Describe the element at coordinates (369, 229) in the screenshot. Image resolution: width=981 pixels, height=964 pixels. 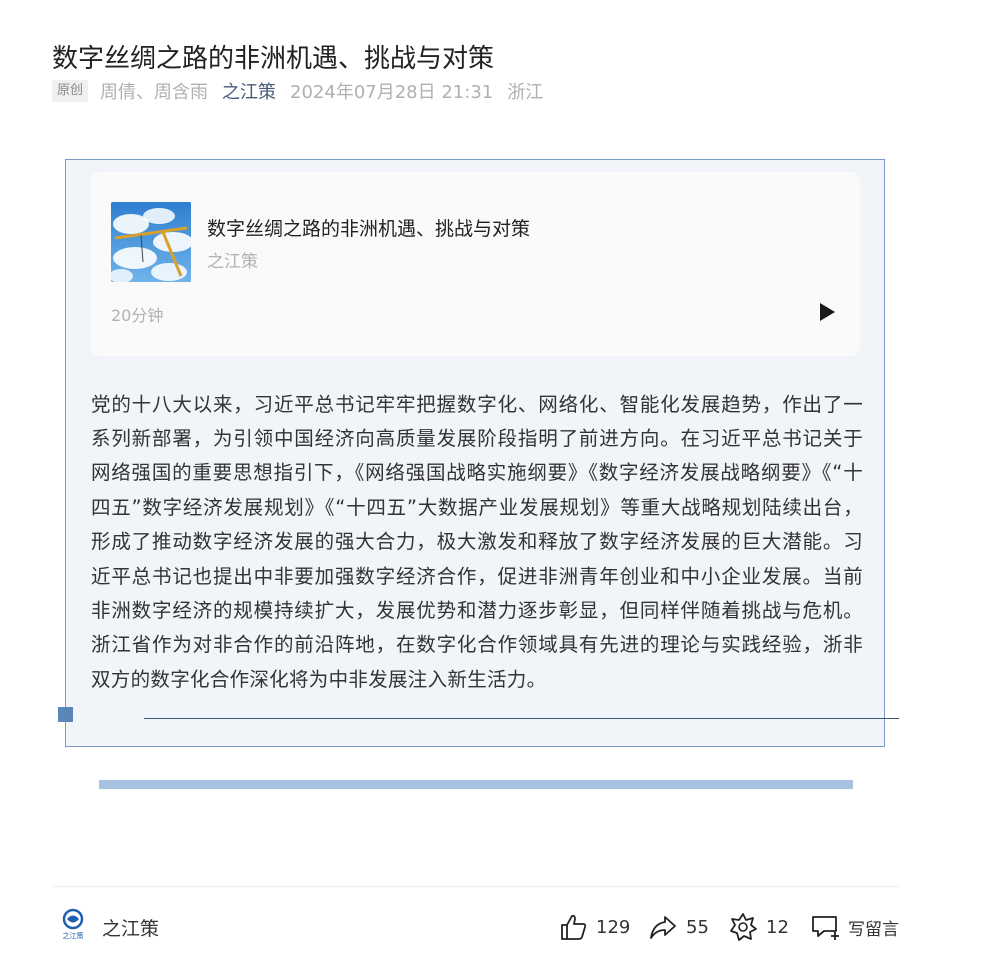
I see `audio-title: 数字丝绸之路的非洲机遇、挑战与对策` at that location.